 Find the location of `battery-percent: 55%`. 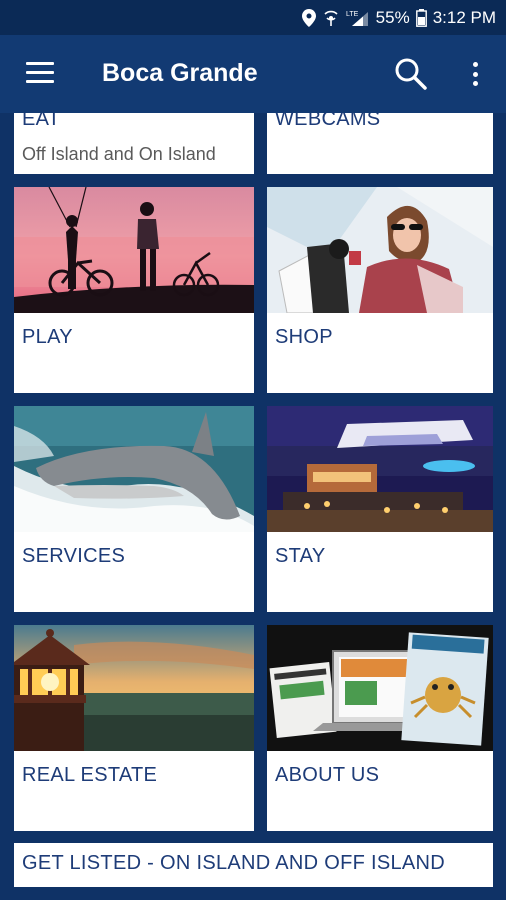

battery-percent: 55% is located at coordinates (392, 17).